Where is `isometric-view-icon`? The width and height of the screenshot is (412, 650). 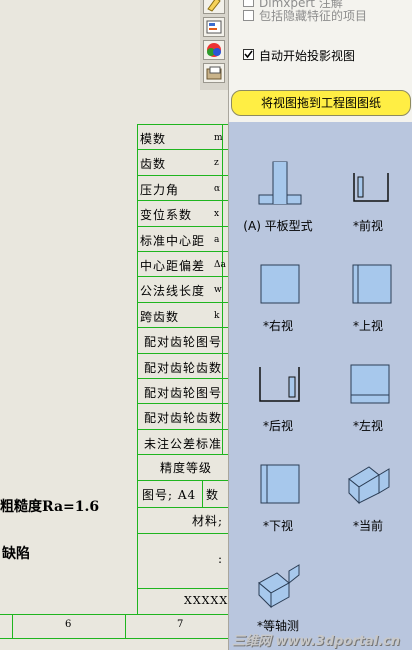
isometric-view-icon is located at coordinates (279, 586).